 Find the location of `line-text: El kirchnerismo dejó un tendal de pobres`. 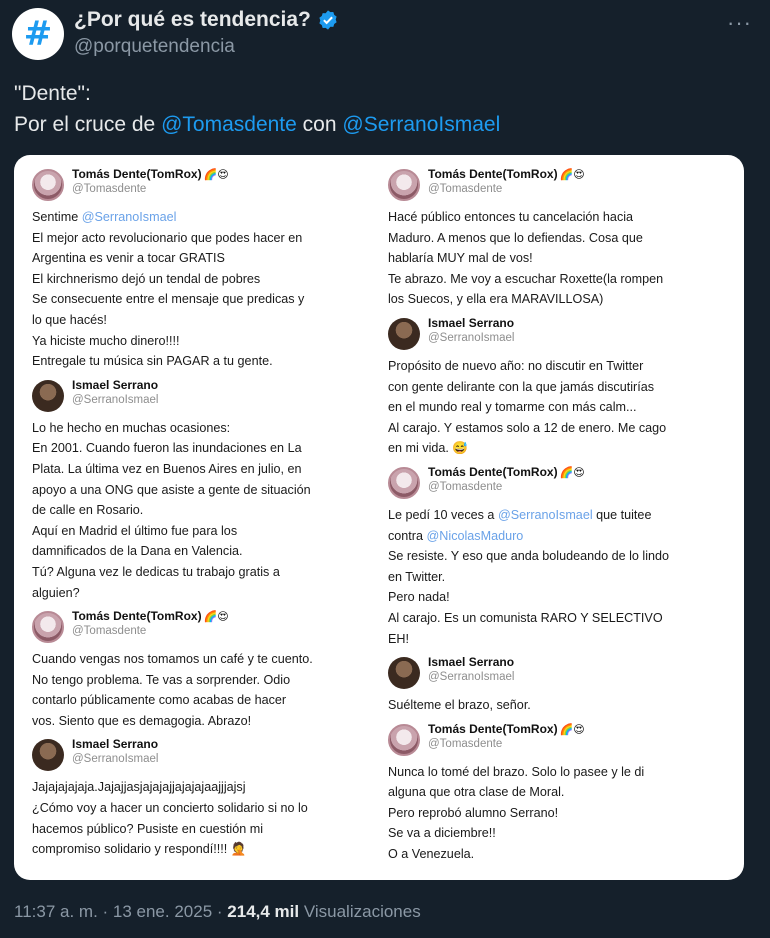

line-text: El kirchnerismo dejó un tendal de pobres is located at coordinates (146, 278).